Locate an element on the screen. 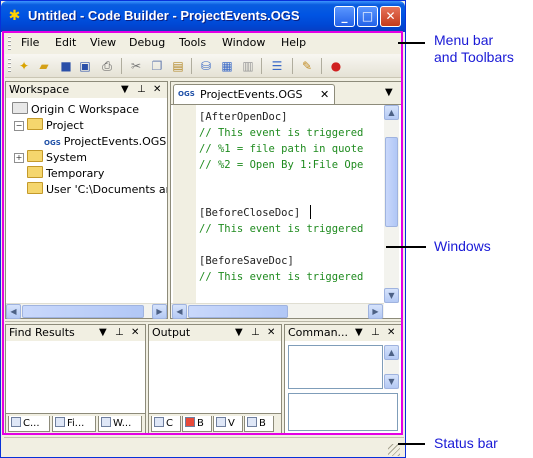  annotation-menubar-line1: Menu bar is located at coordinates (464, 40).